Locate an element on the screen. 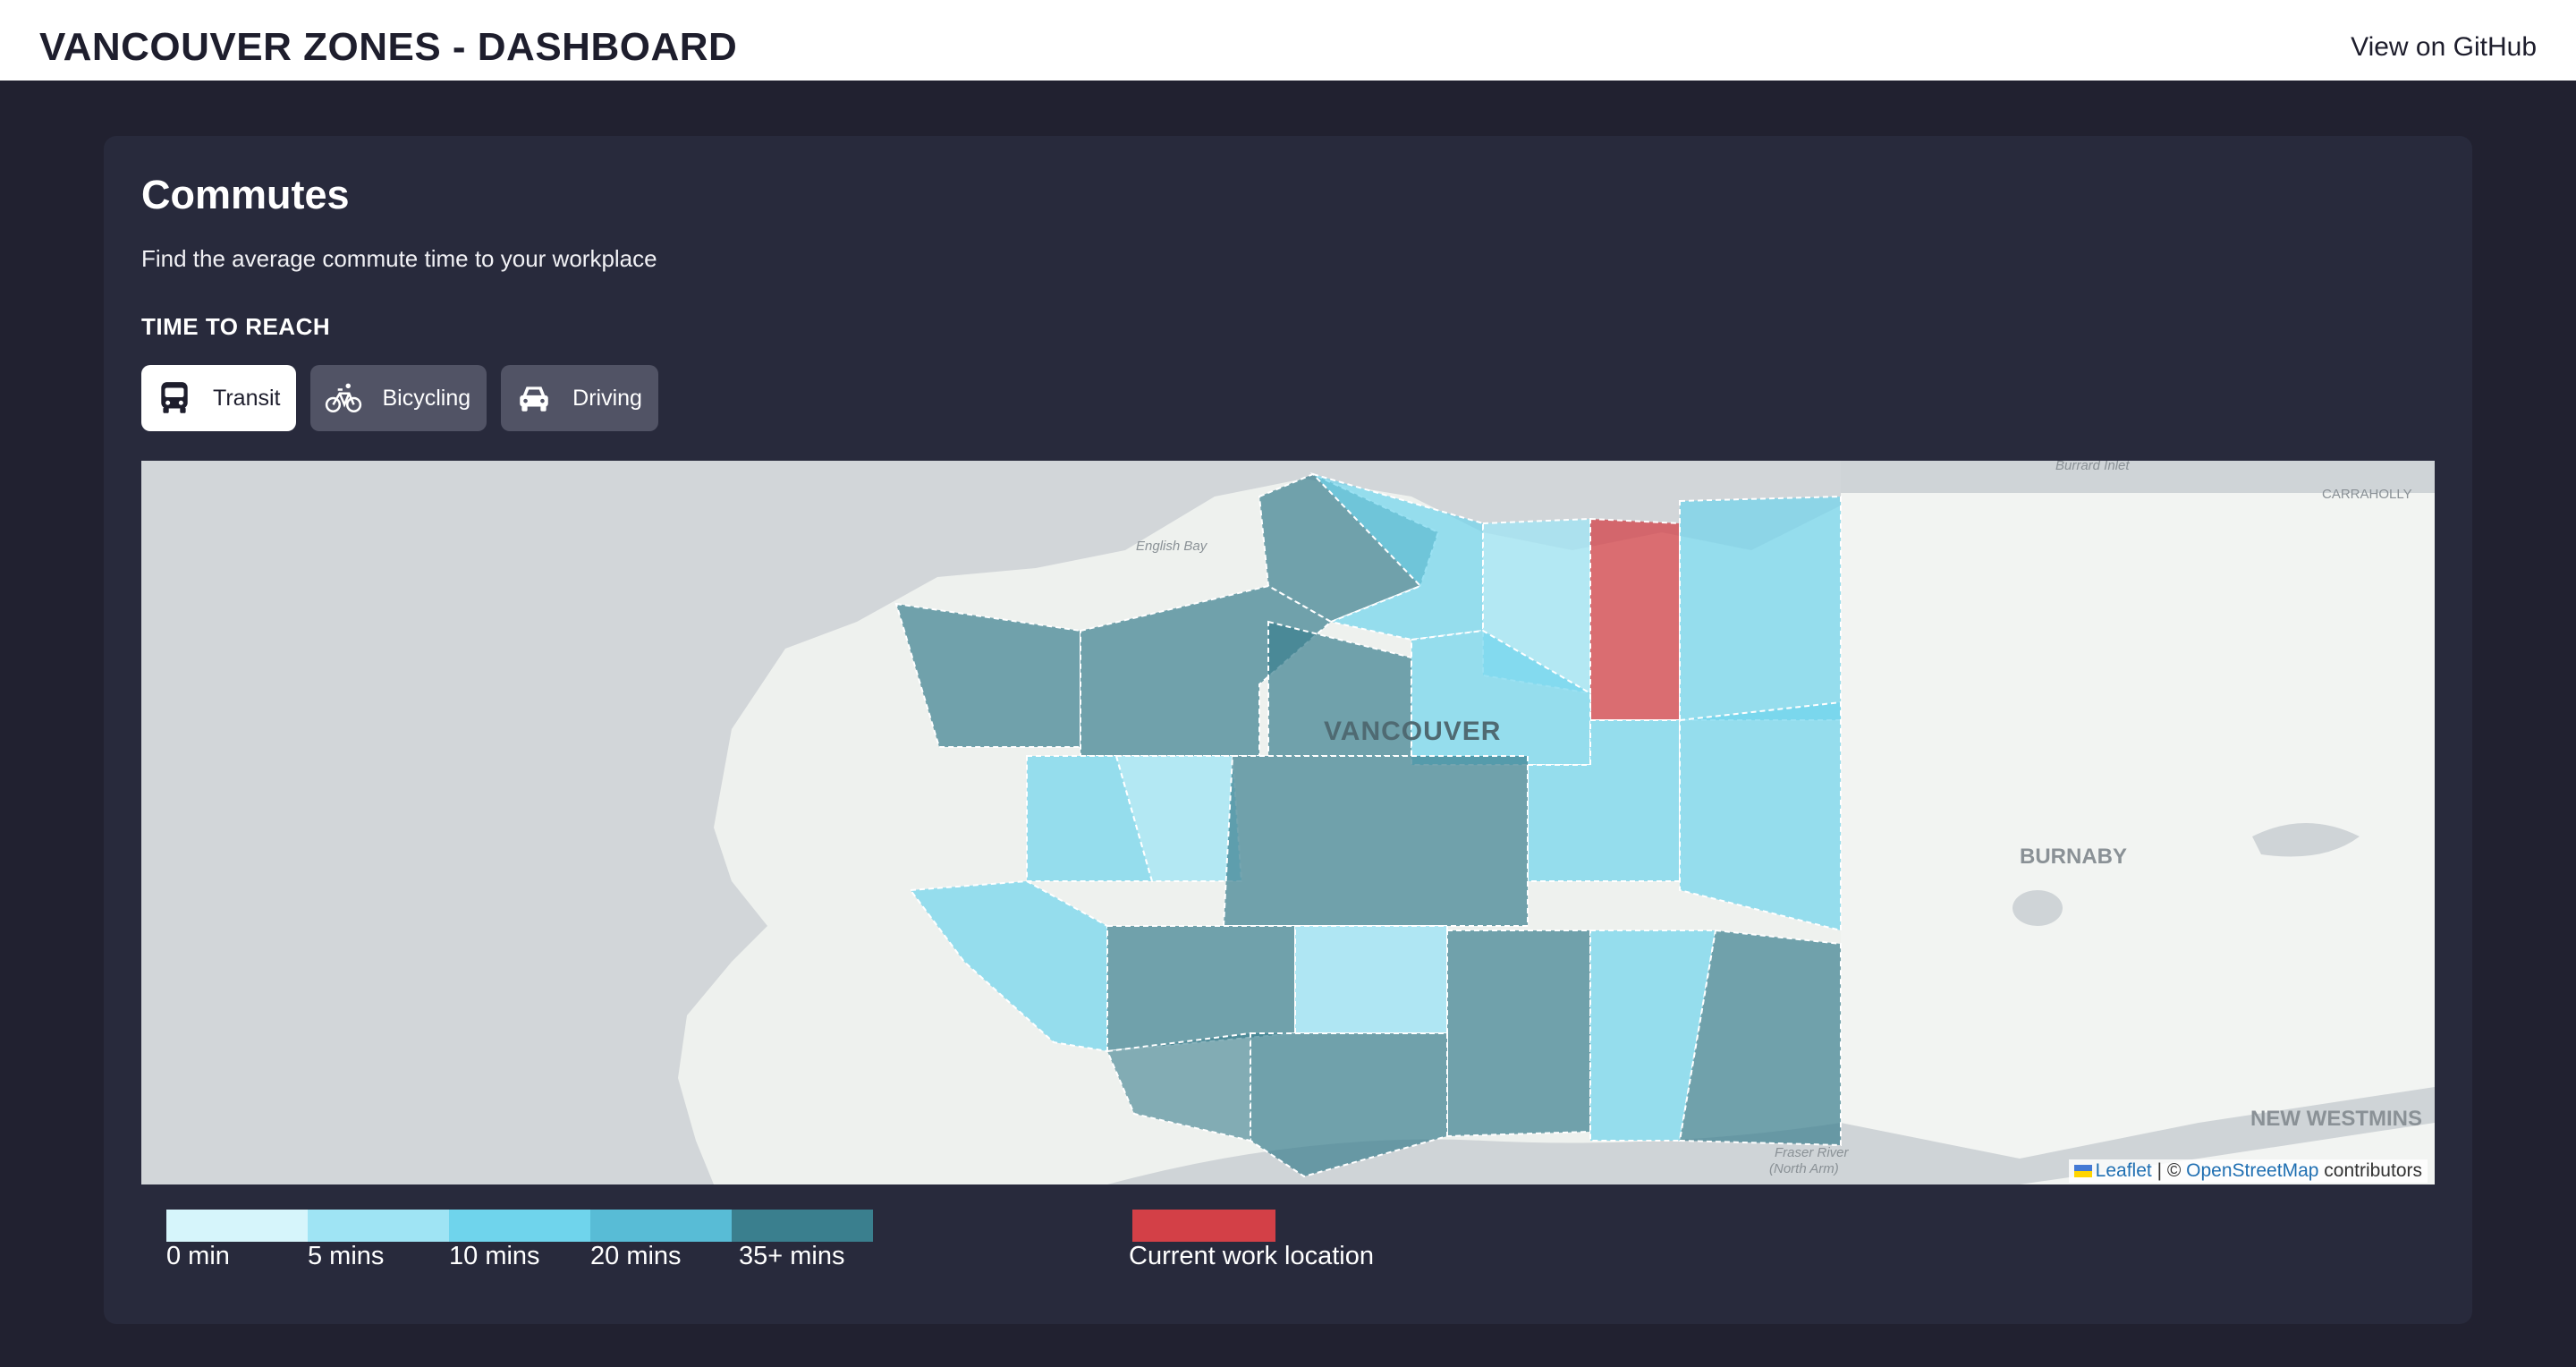 This screenshot has height=1367, width=2576. legend-label: 35+ mins is located at coordinates (792, 1256).